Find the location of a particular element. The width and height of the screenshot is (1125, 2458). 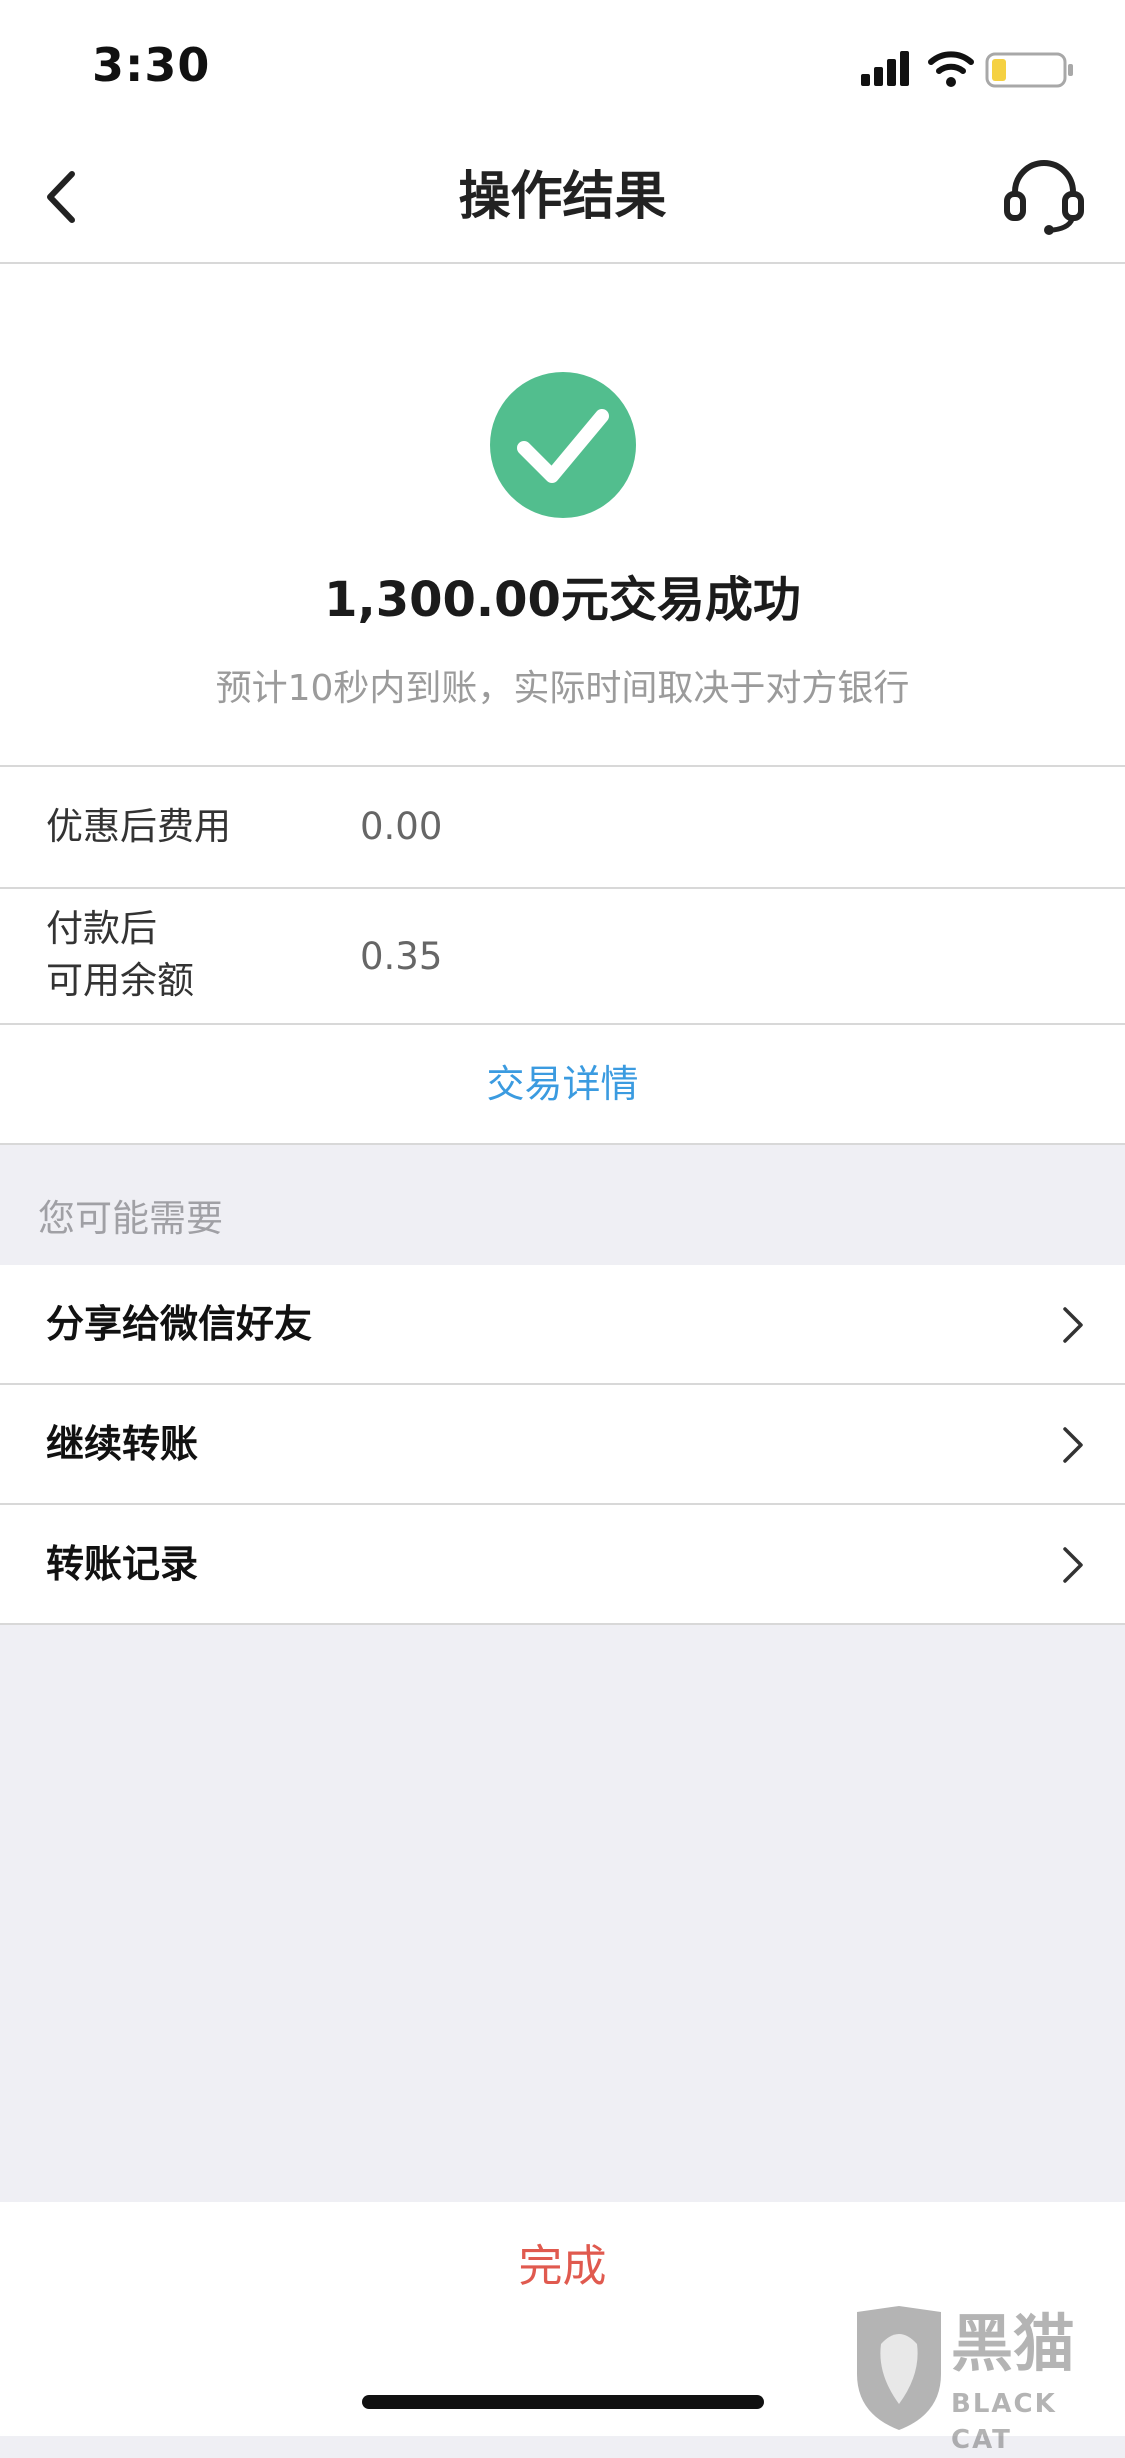

customer-service-button is located at coordinates (1044, 198).